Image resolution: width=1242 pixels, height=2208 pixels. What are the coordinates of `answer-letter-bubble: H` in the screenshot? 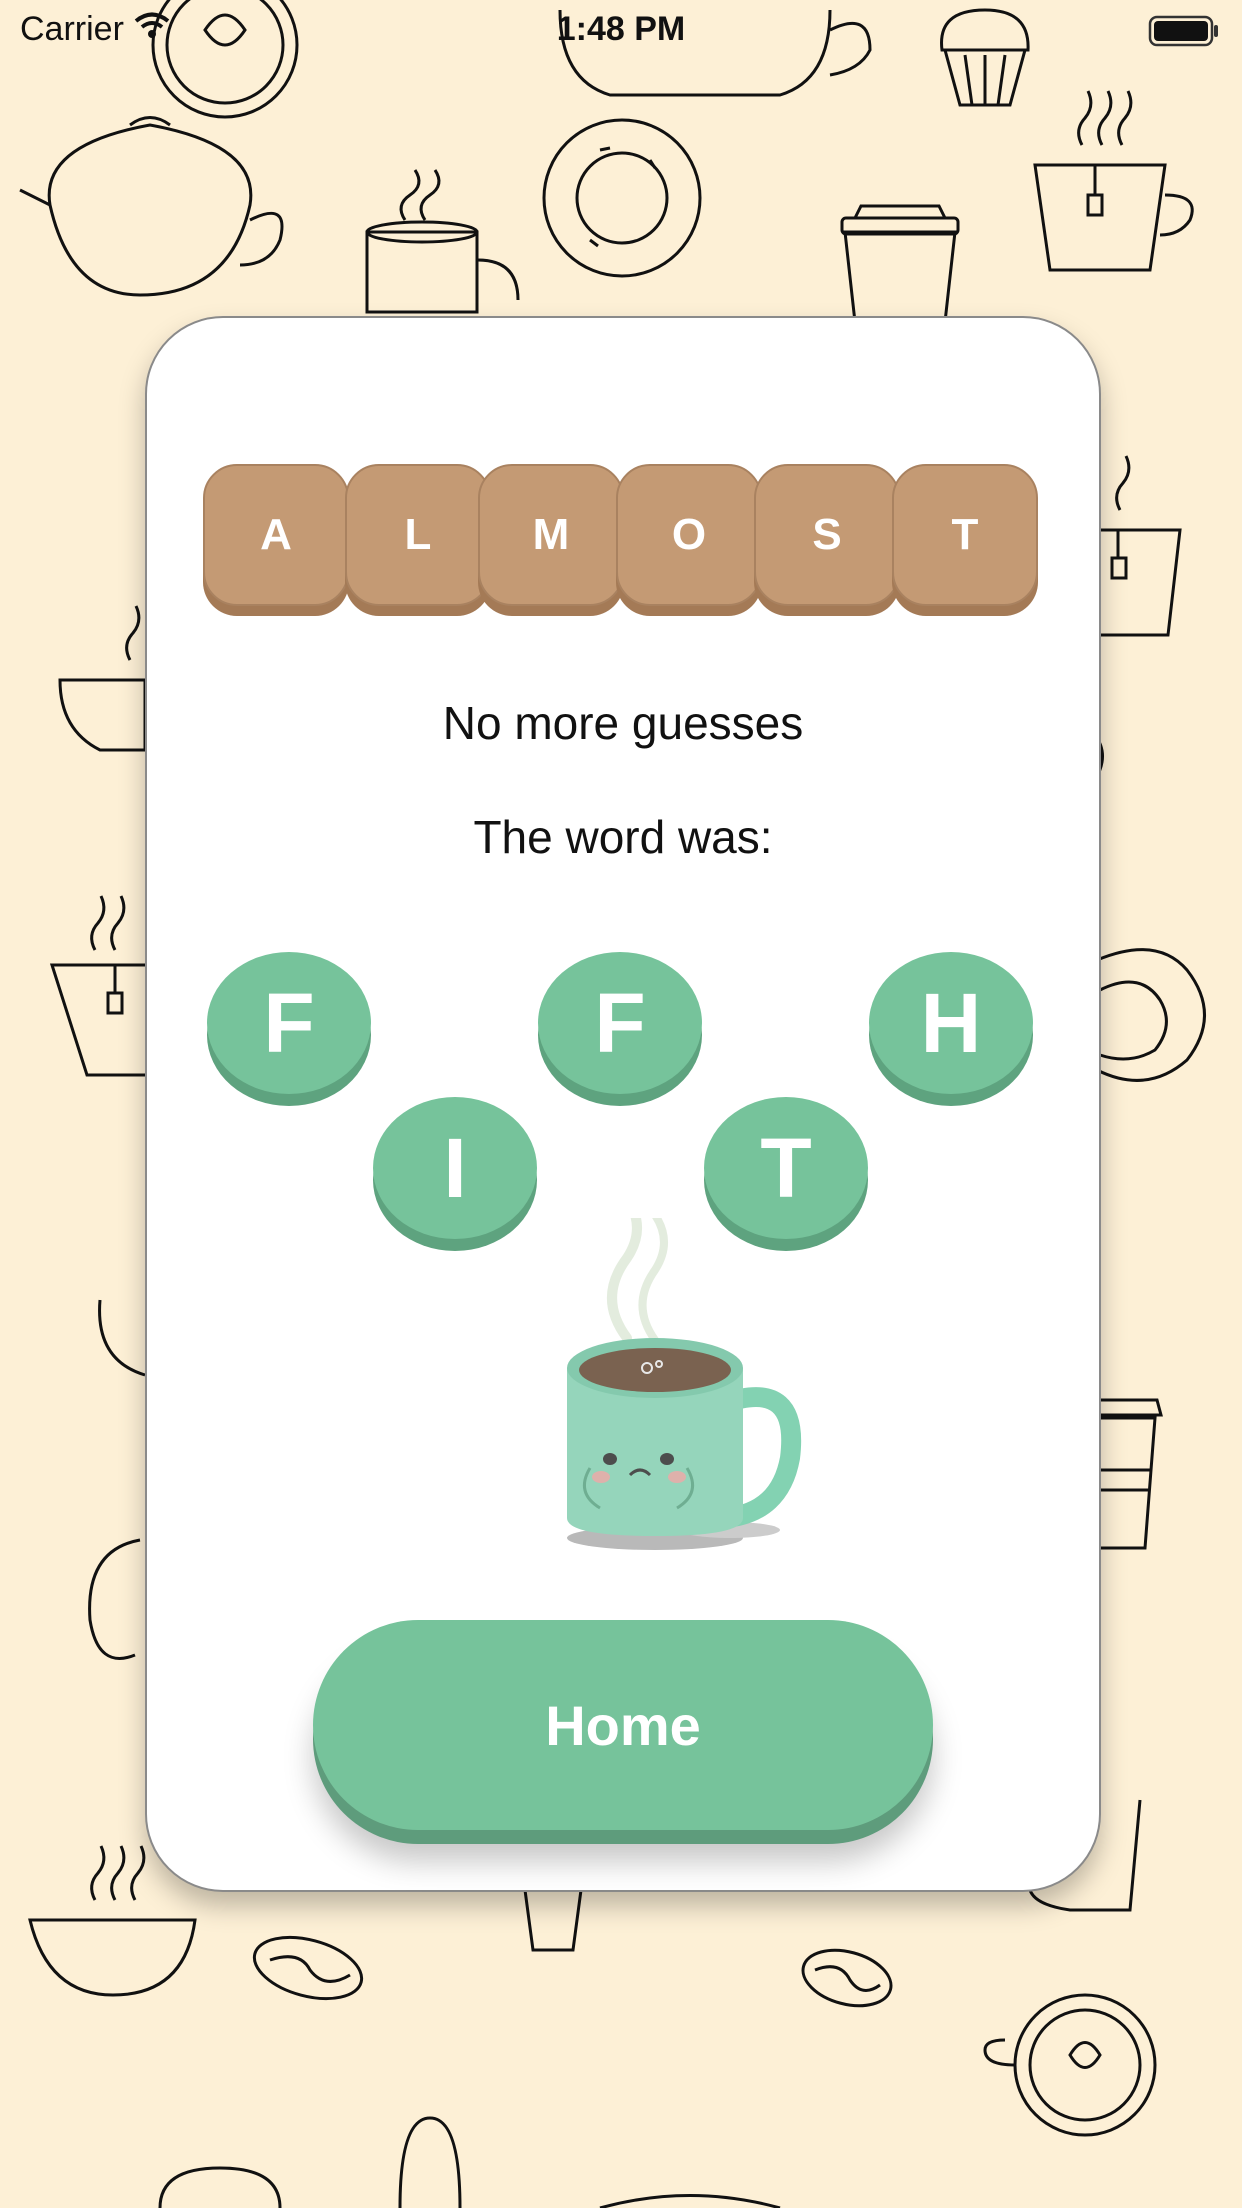 It's located at (951, 1023).